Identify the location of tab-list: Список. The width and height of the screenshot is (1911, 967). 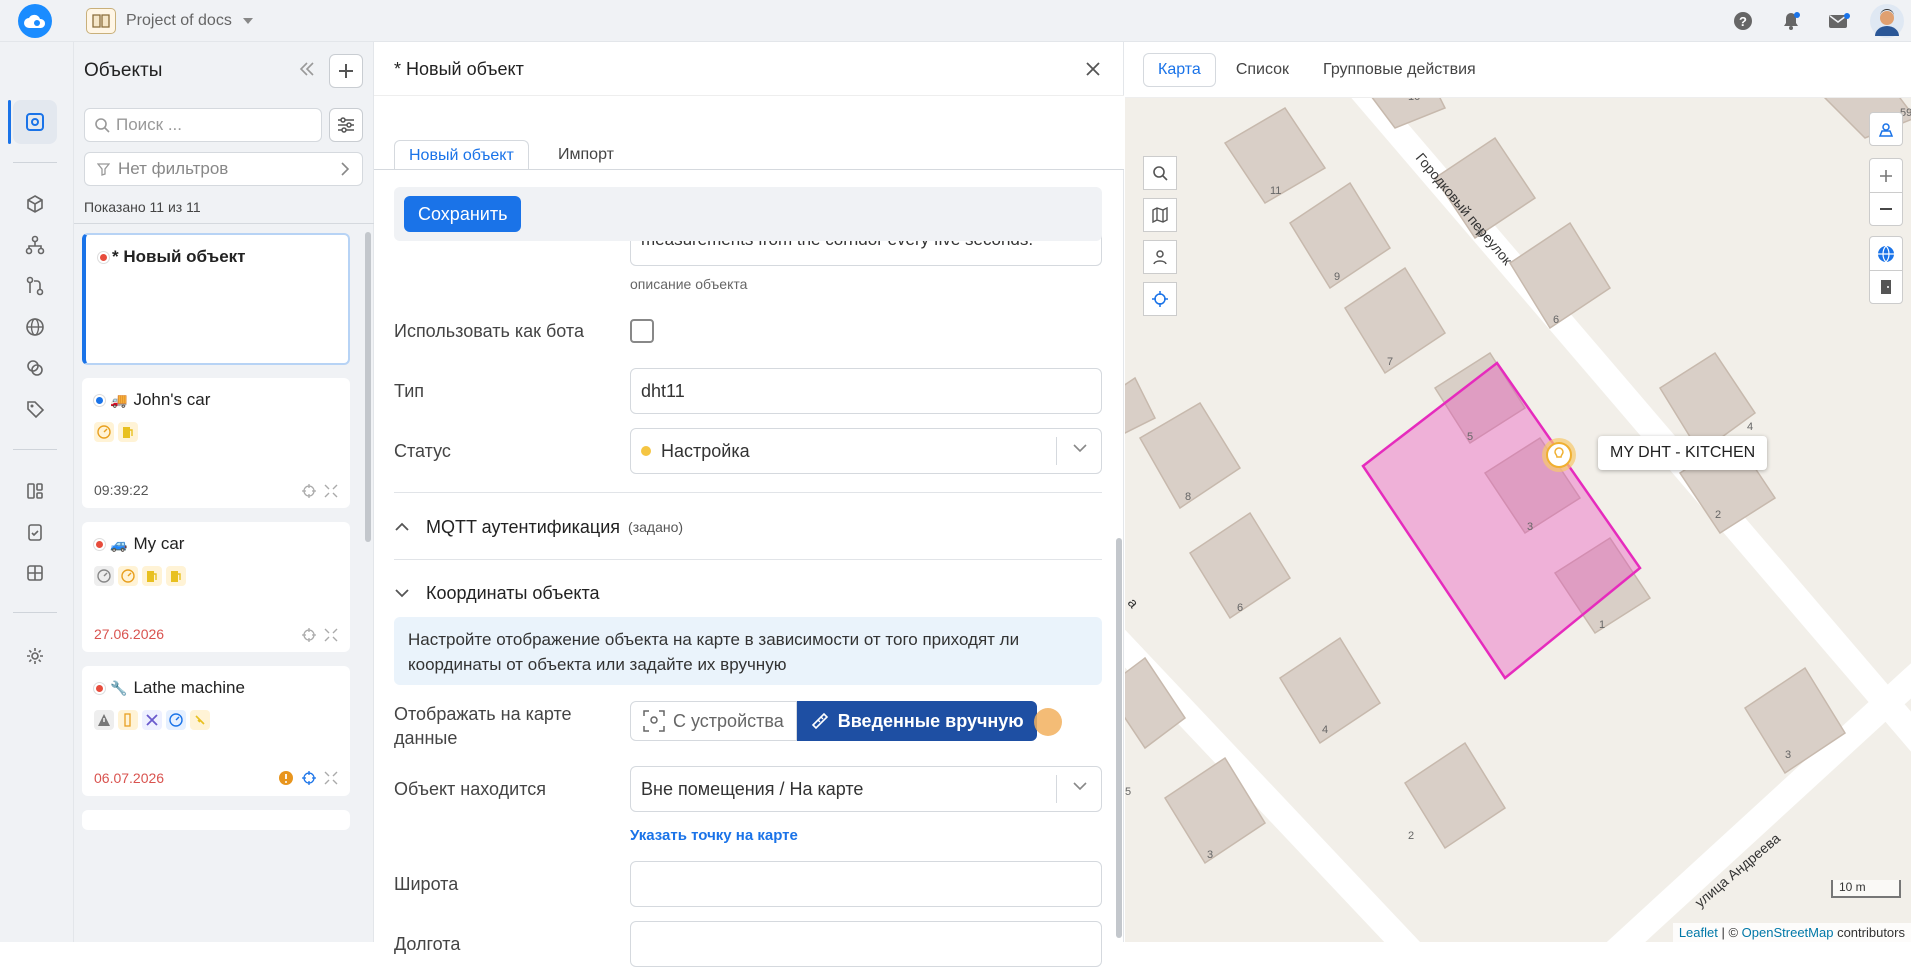
(1262, 70).